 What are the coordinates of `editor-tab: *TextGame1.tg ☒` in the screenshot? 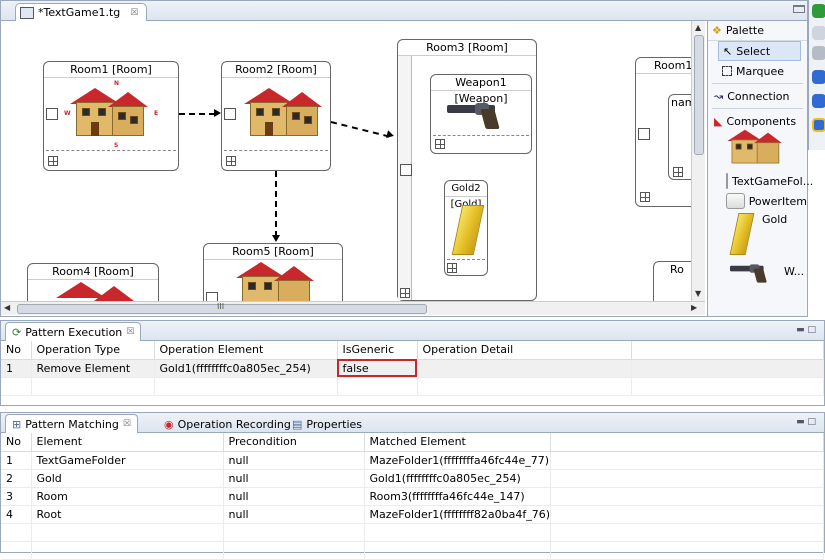 It's located at (81, 12).